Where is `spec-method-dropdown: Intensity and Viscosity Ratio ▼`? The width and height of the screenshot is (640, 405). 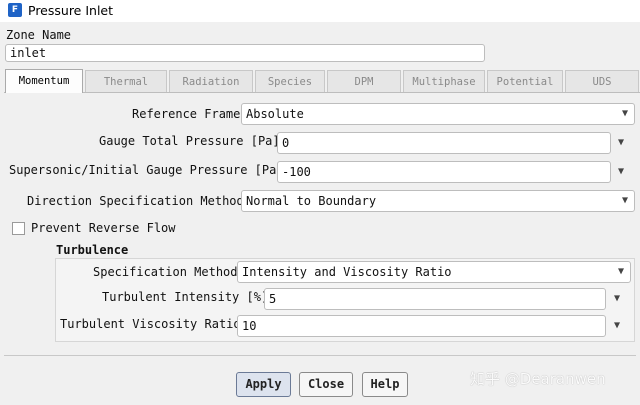 spec-method-dropdown: Intensity and Viscosity Ratio ▼ is located at coordinates (434, 272).